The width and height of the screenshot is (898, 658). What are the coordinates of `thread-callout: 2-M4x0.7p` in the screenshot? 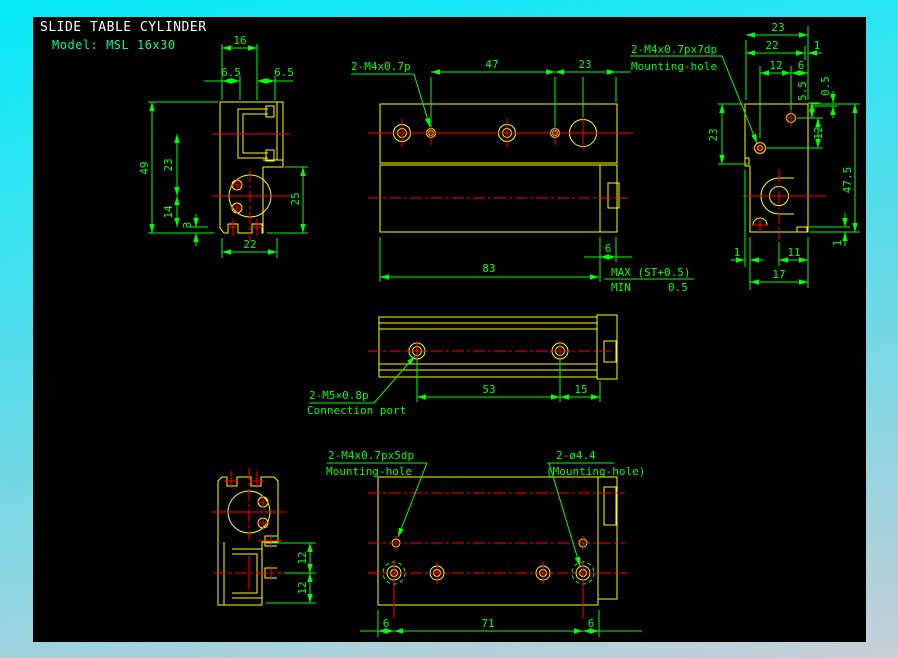 It's located at (381, 66).